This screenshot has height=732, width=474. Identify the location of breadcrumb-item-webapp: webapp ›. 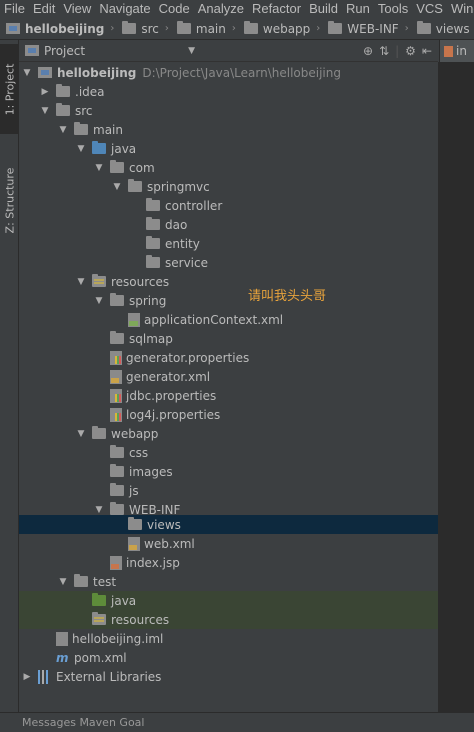
(284, 28).